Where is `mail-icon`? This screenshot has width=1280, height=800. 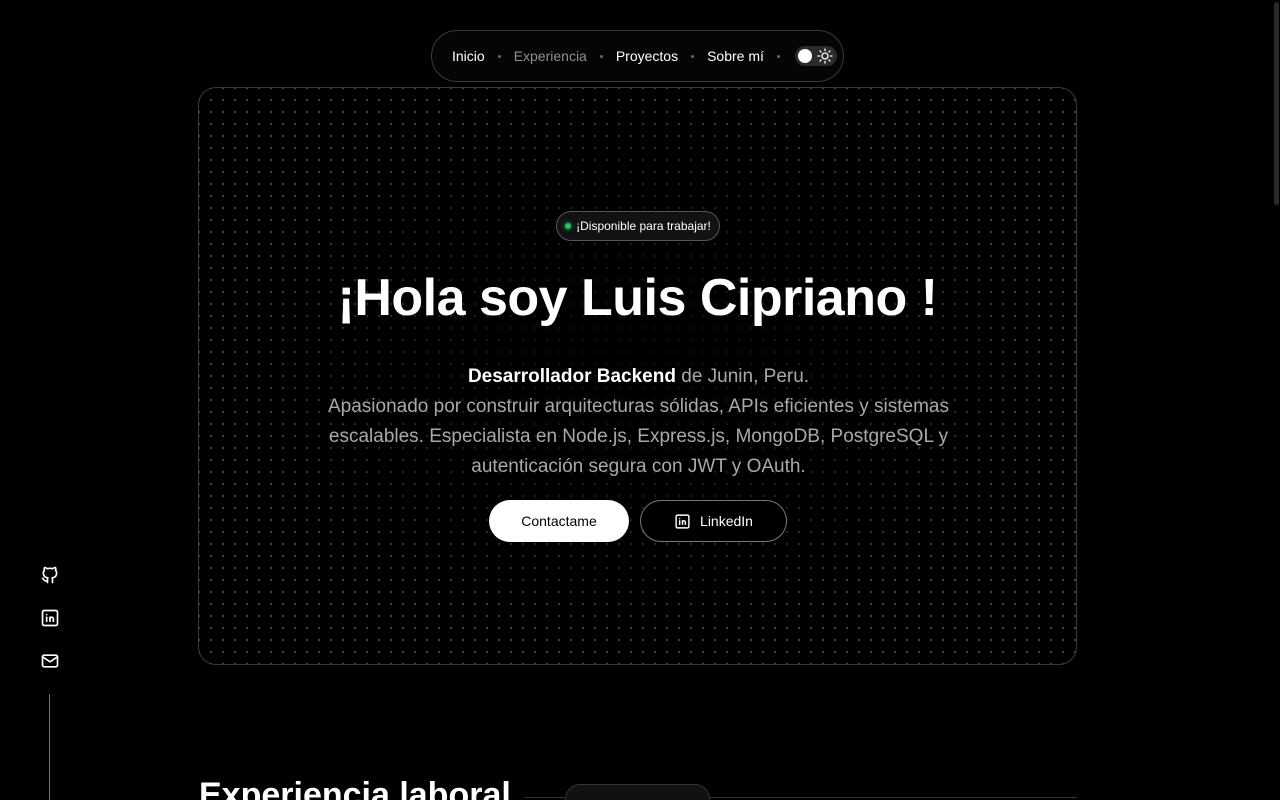 mail-icon is located at coordinates (50, 661).